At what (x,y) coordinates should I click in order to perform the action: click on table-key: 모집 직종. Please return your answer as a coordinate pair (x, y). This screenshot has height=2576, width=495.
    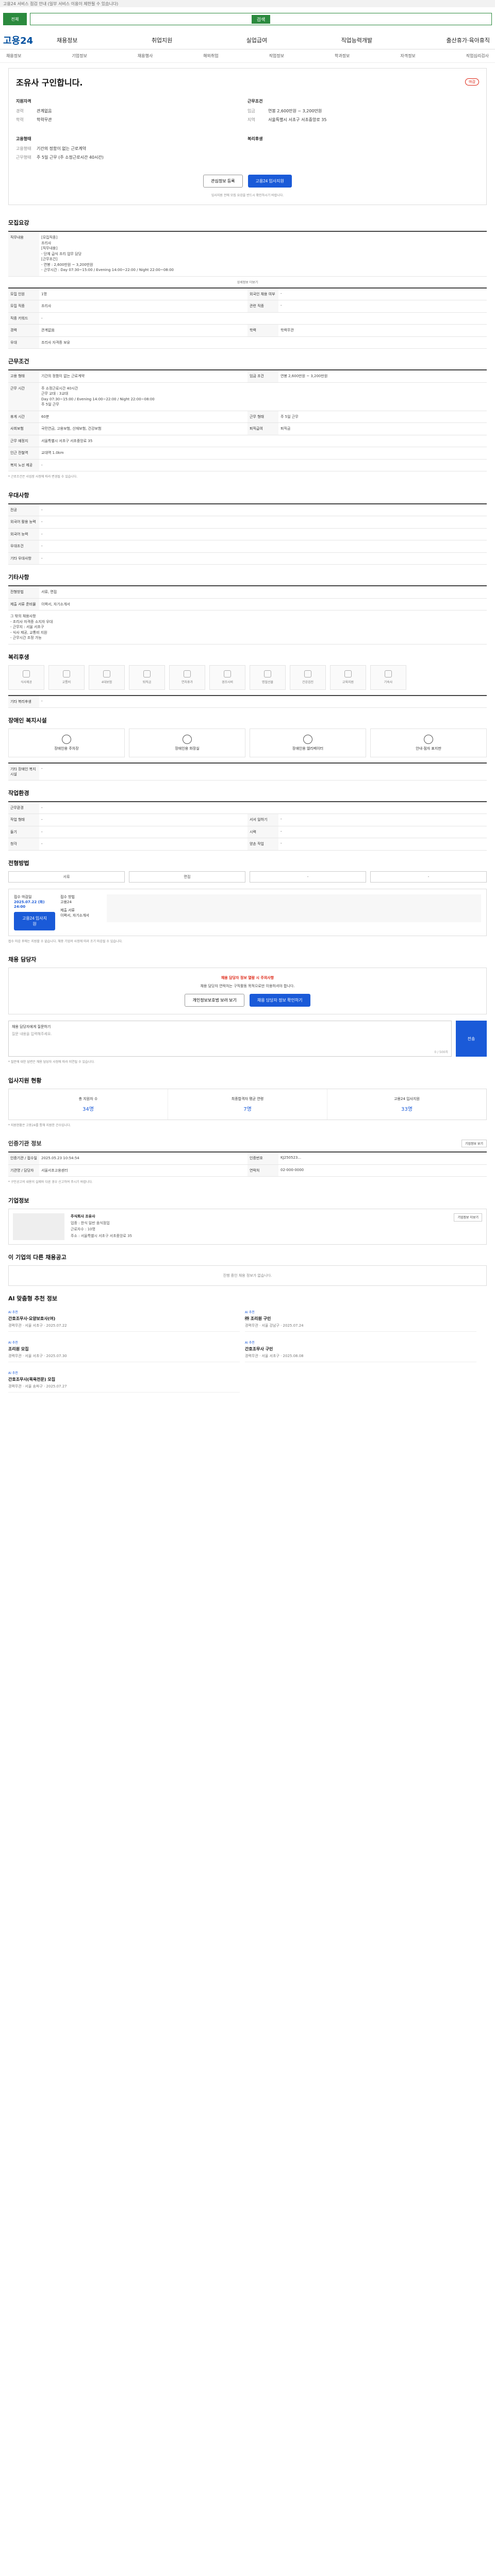
    Looking at the image, I should click on (23, 306).